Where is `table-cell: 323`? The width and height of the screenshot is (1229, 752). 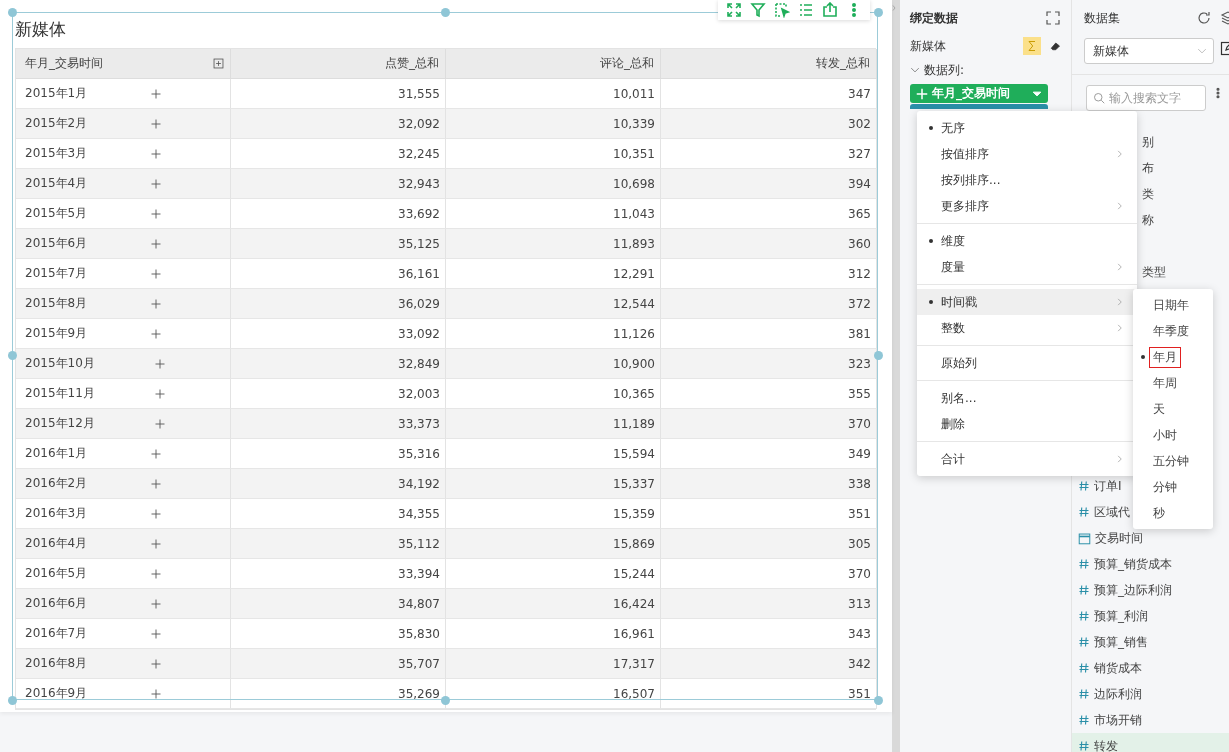 table-cell: 323 is located at coordinates (769, 364).